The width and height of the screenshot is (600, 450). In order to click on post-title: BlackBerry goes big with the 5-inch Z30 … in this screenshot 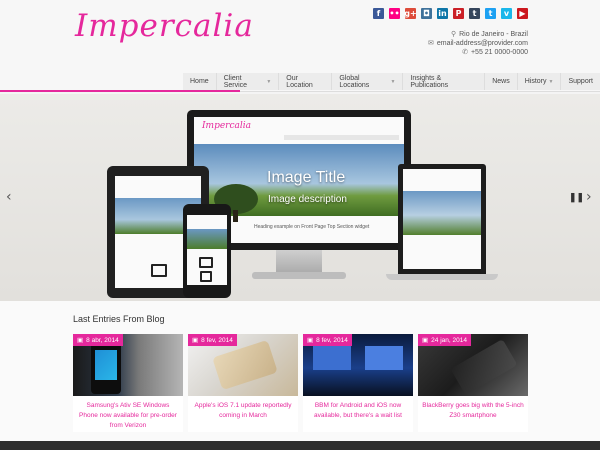, I will do `click(473, 411)`.